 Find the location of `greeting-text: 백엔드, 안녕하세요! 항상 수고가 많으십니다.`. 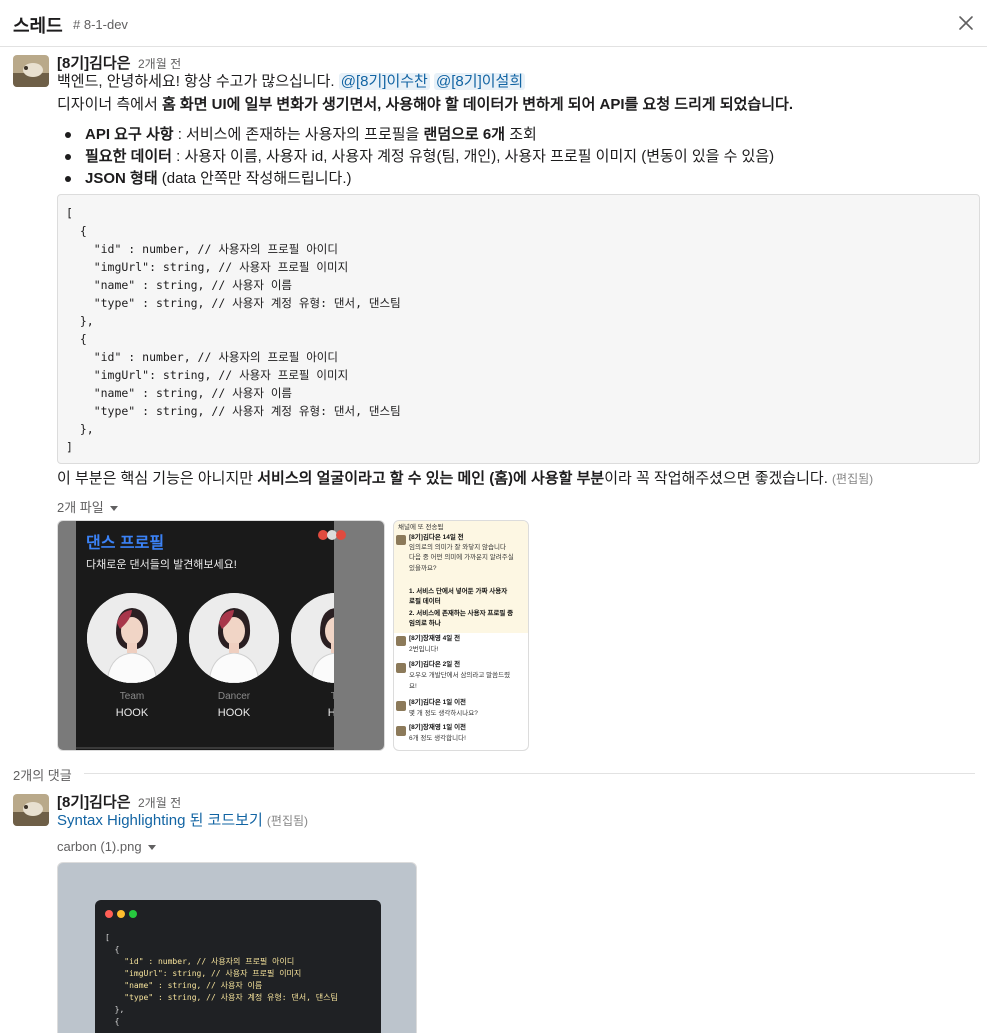

greeting-text: 백엔드, 안녕하세요! 항상 수고가 많으십니다. is located at coordinates (196, 81).